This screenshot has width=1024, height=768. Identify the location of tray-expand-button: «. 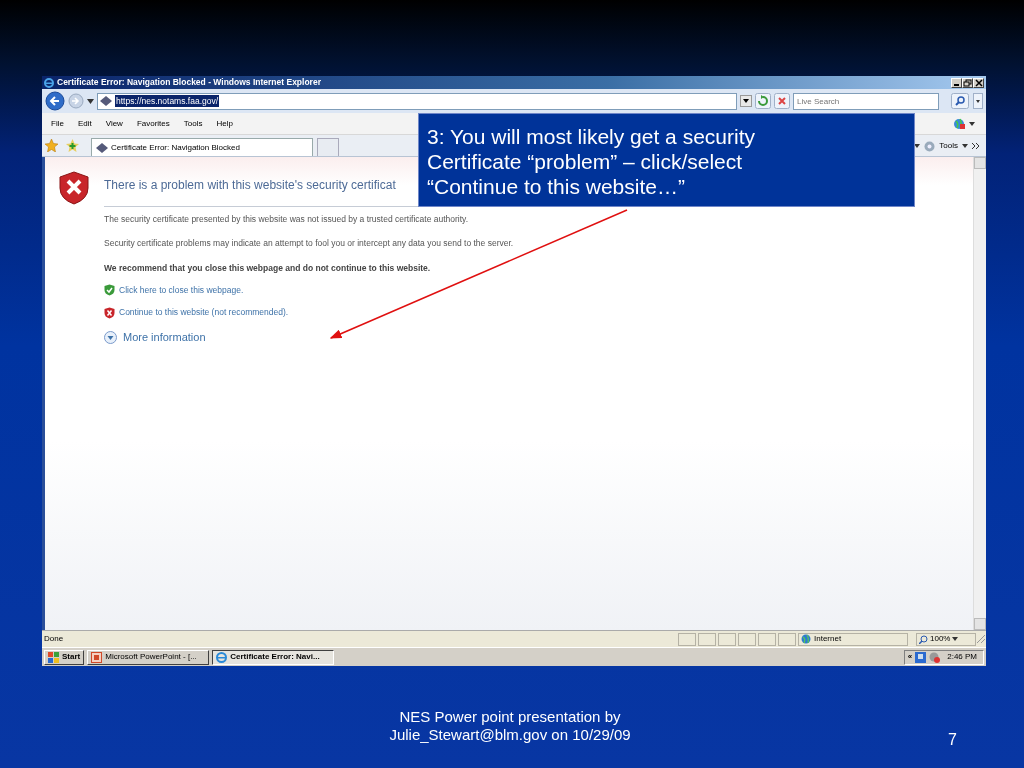
(910, 657).